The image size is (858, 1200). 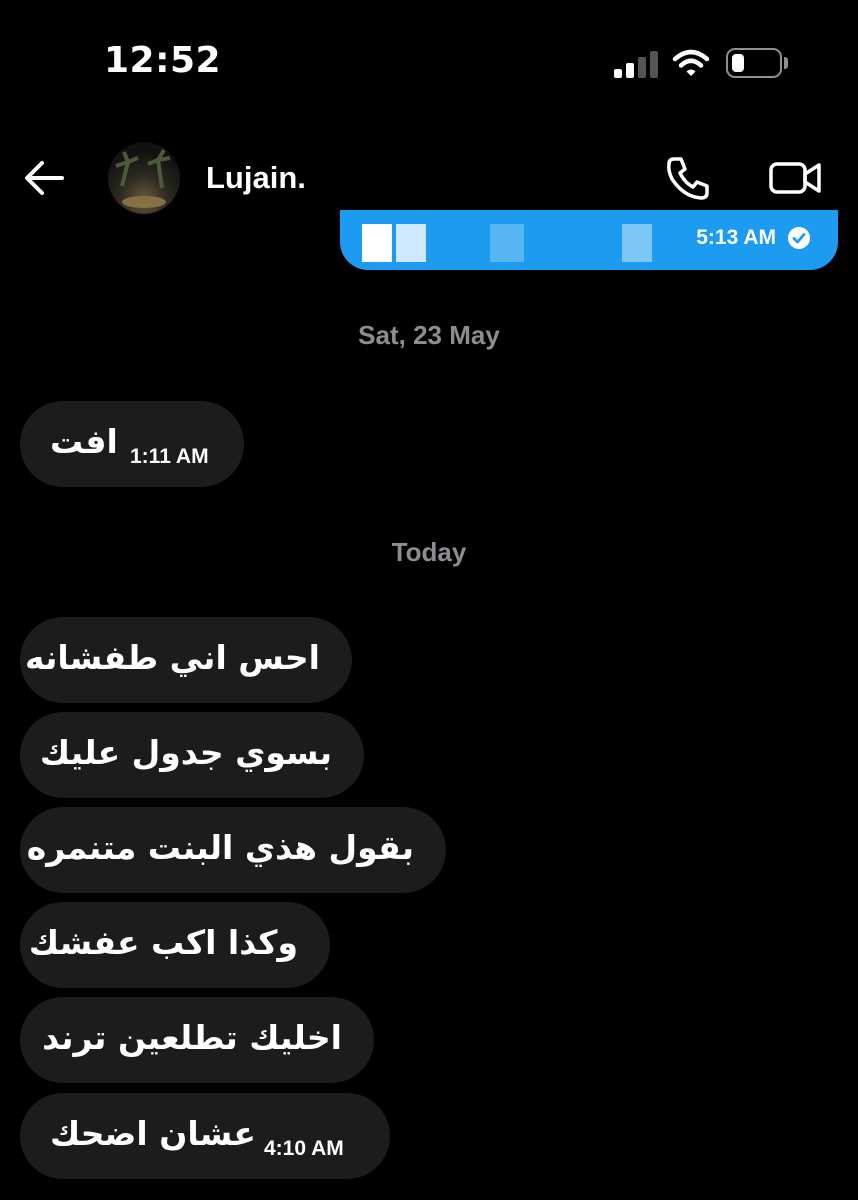 What do you see at coordinates (169, 456) in the screenshot?
I see `message-time: 1:11 AM` at bounding box center [169, 456].